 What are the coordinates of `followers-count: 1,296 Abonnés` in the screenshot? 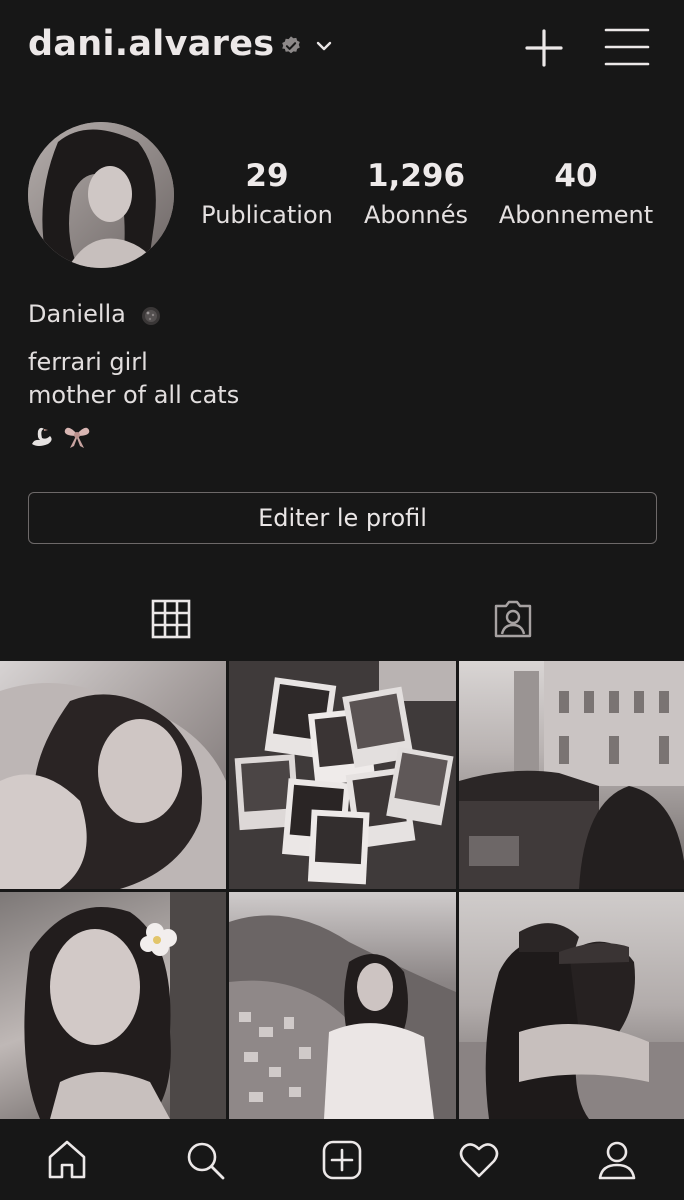 It's located at (416, 193).